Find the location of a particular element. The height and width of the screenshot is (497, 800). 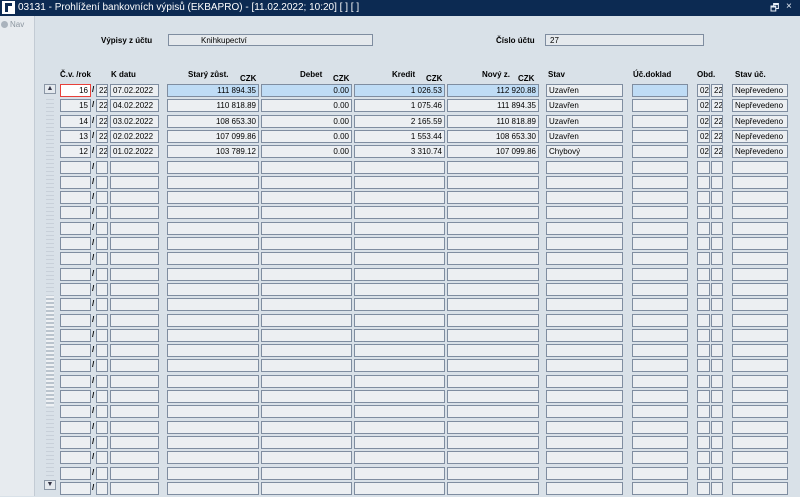

cell-datum: 04.02.2022 is located at coordinates (134, 105).